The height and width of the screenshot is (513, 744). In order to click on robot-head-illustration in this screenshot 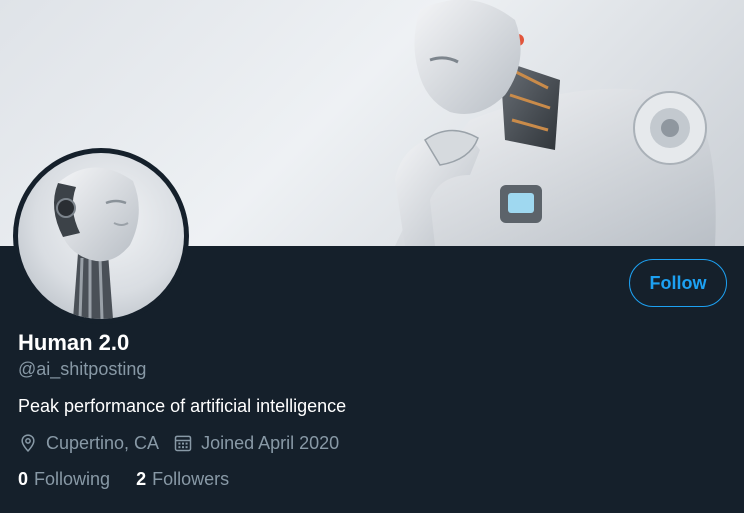, I will do `click(96, 243)`.